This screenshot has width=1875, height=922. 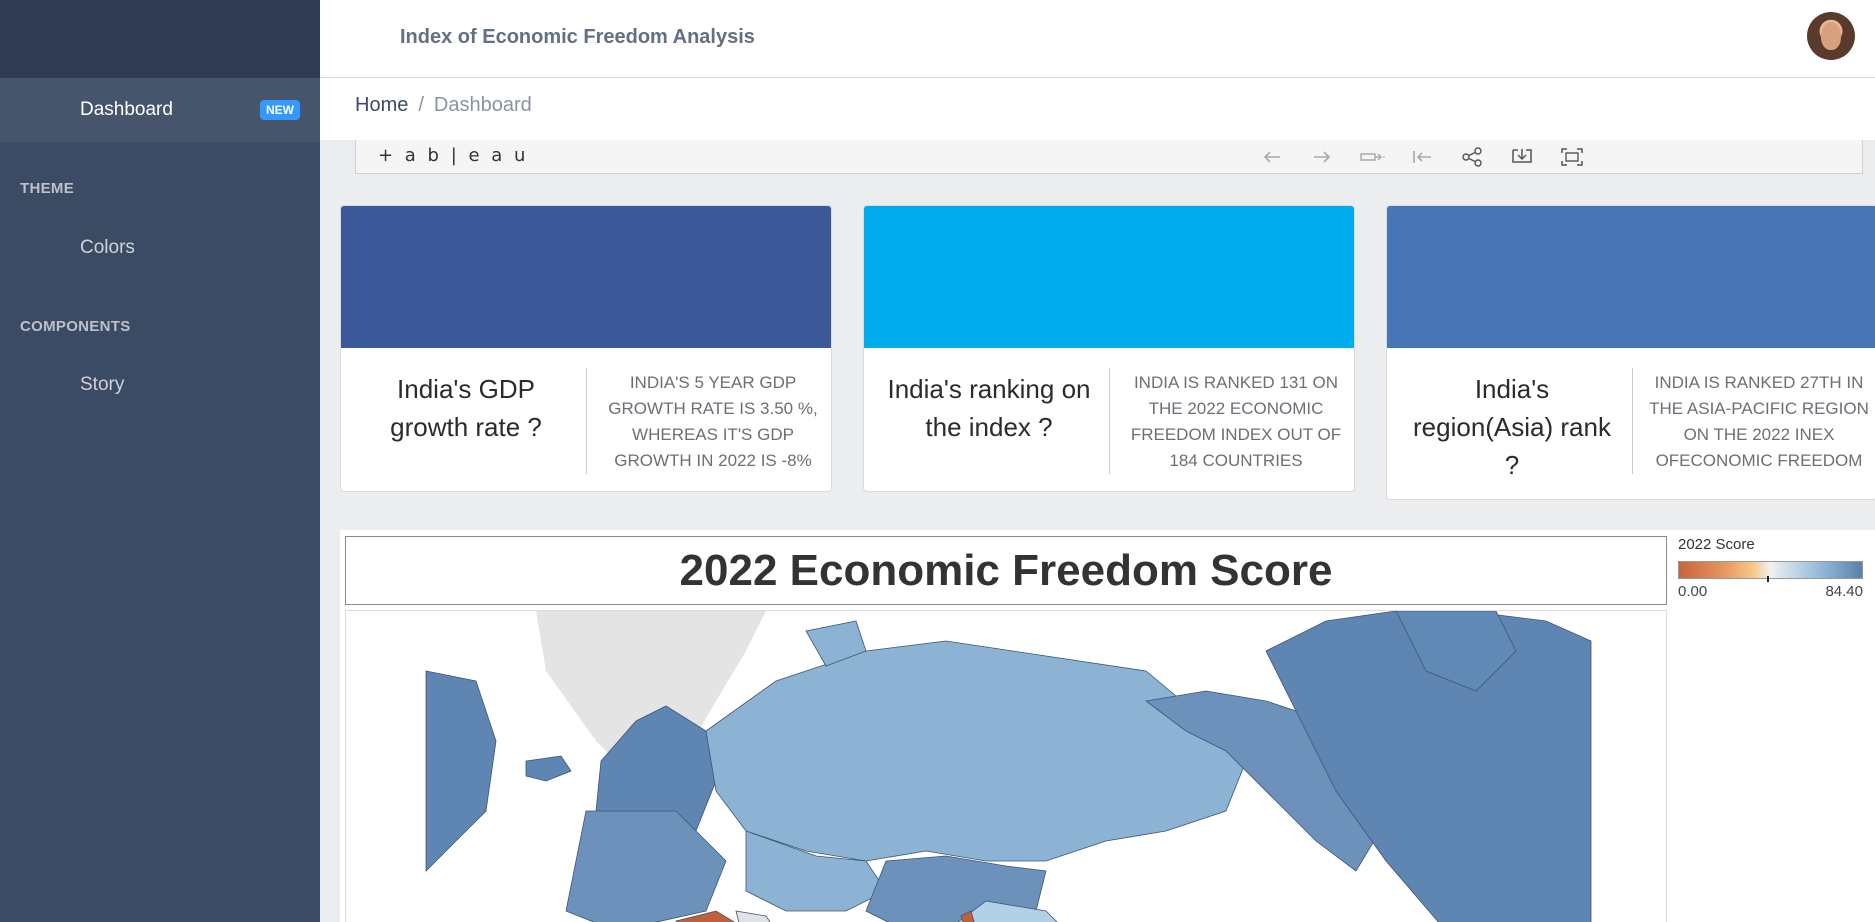 What do you see at coordinates (466, 408) in the screenshot?
I see `card-question: India's GDP growth rate ?` at bounding box center [466, 408].